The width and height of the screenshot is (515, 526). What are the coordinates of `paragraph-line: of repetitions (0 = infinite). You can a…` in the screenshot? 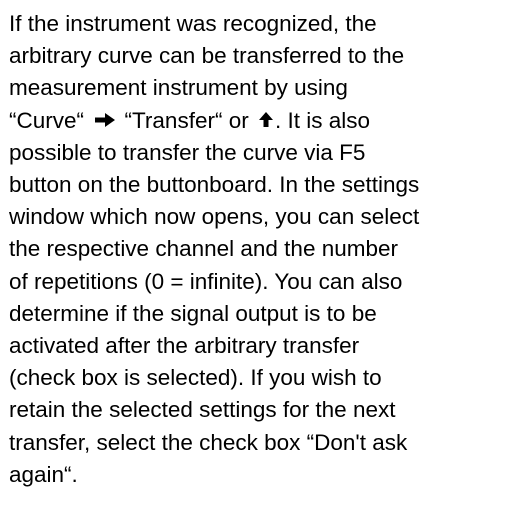 It's located at (206, 281).